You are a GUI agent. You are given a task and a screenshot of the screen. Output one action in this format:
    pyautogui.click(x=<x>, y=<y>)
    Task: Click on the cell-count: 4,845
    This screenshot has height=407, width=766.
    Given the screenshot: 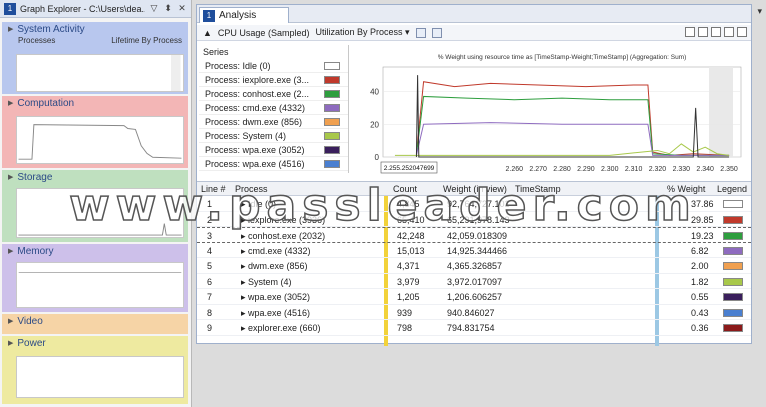 What is the action you would take?
    pyautogui.click(x=408, y=204)
    